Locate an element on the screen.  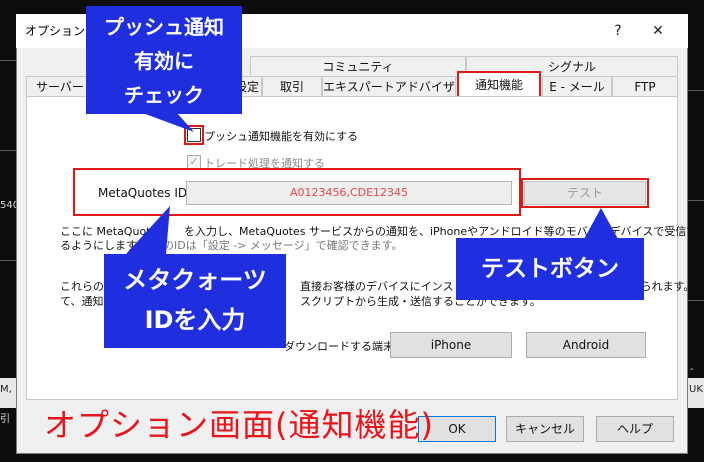
push-callout: プッシュ通知 有効に チェック is located at coordinates (164, 60).